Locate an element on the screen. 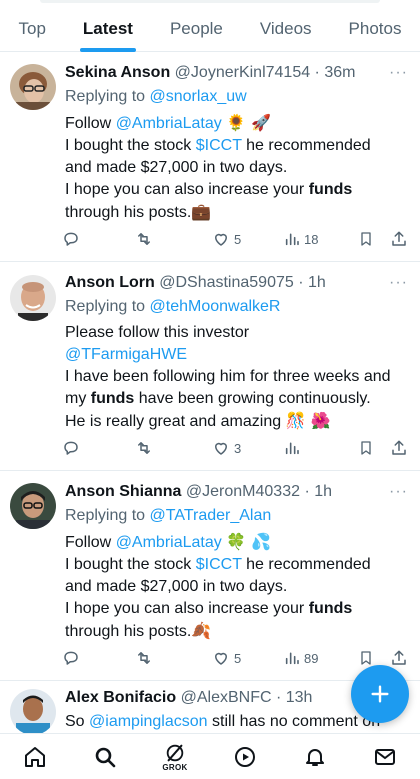 The height and width of the screenshot is (779, 420). reply-to-link: @TATrader_Alan is located at coordinates (211, 515).